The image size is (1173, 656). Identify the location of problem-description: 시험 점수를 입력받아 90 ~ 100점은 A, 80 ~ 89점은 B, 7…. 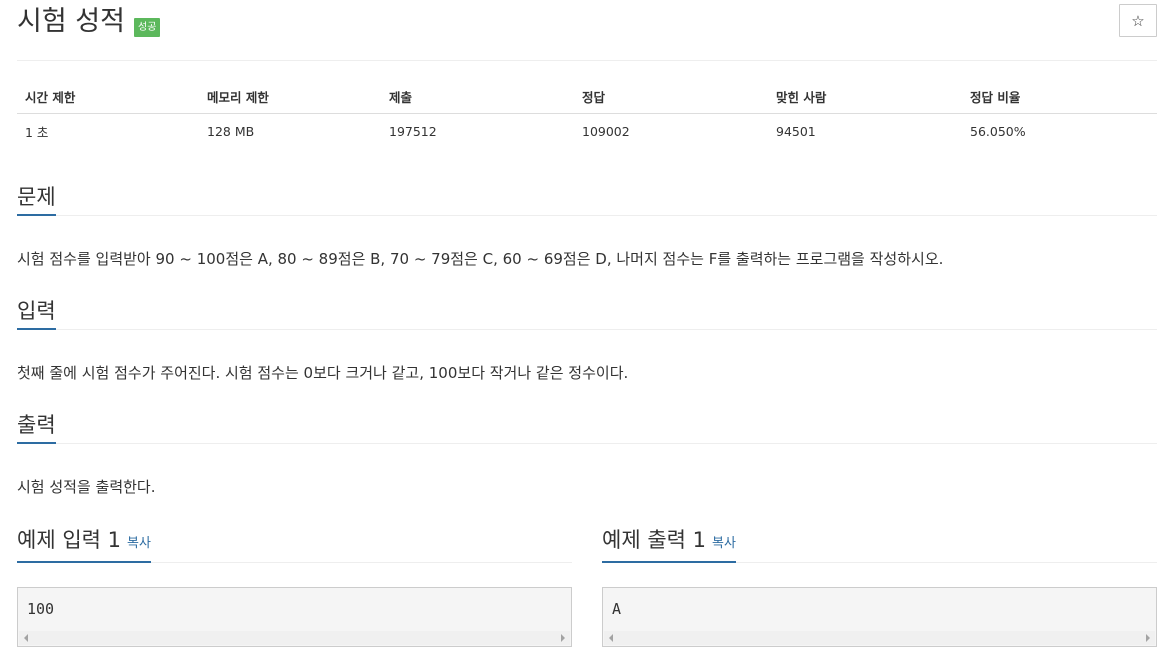
(480, 259).